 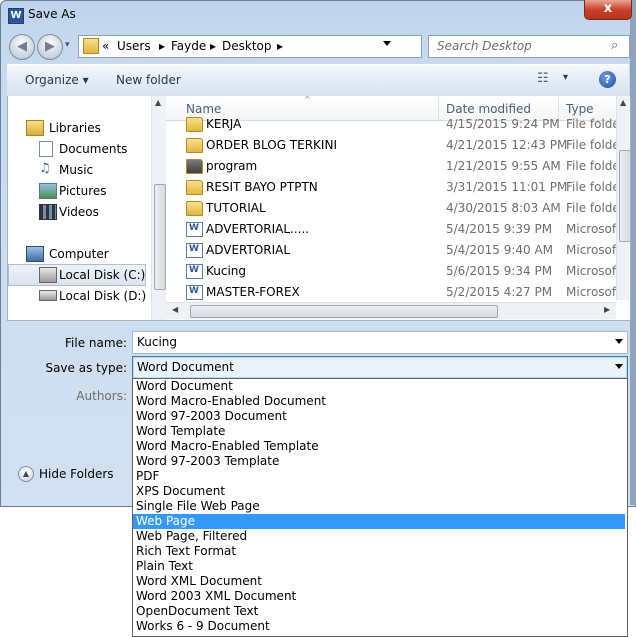 I want to click on save-type-option: XPS Document, so click(x=379, y=491).